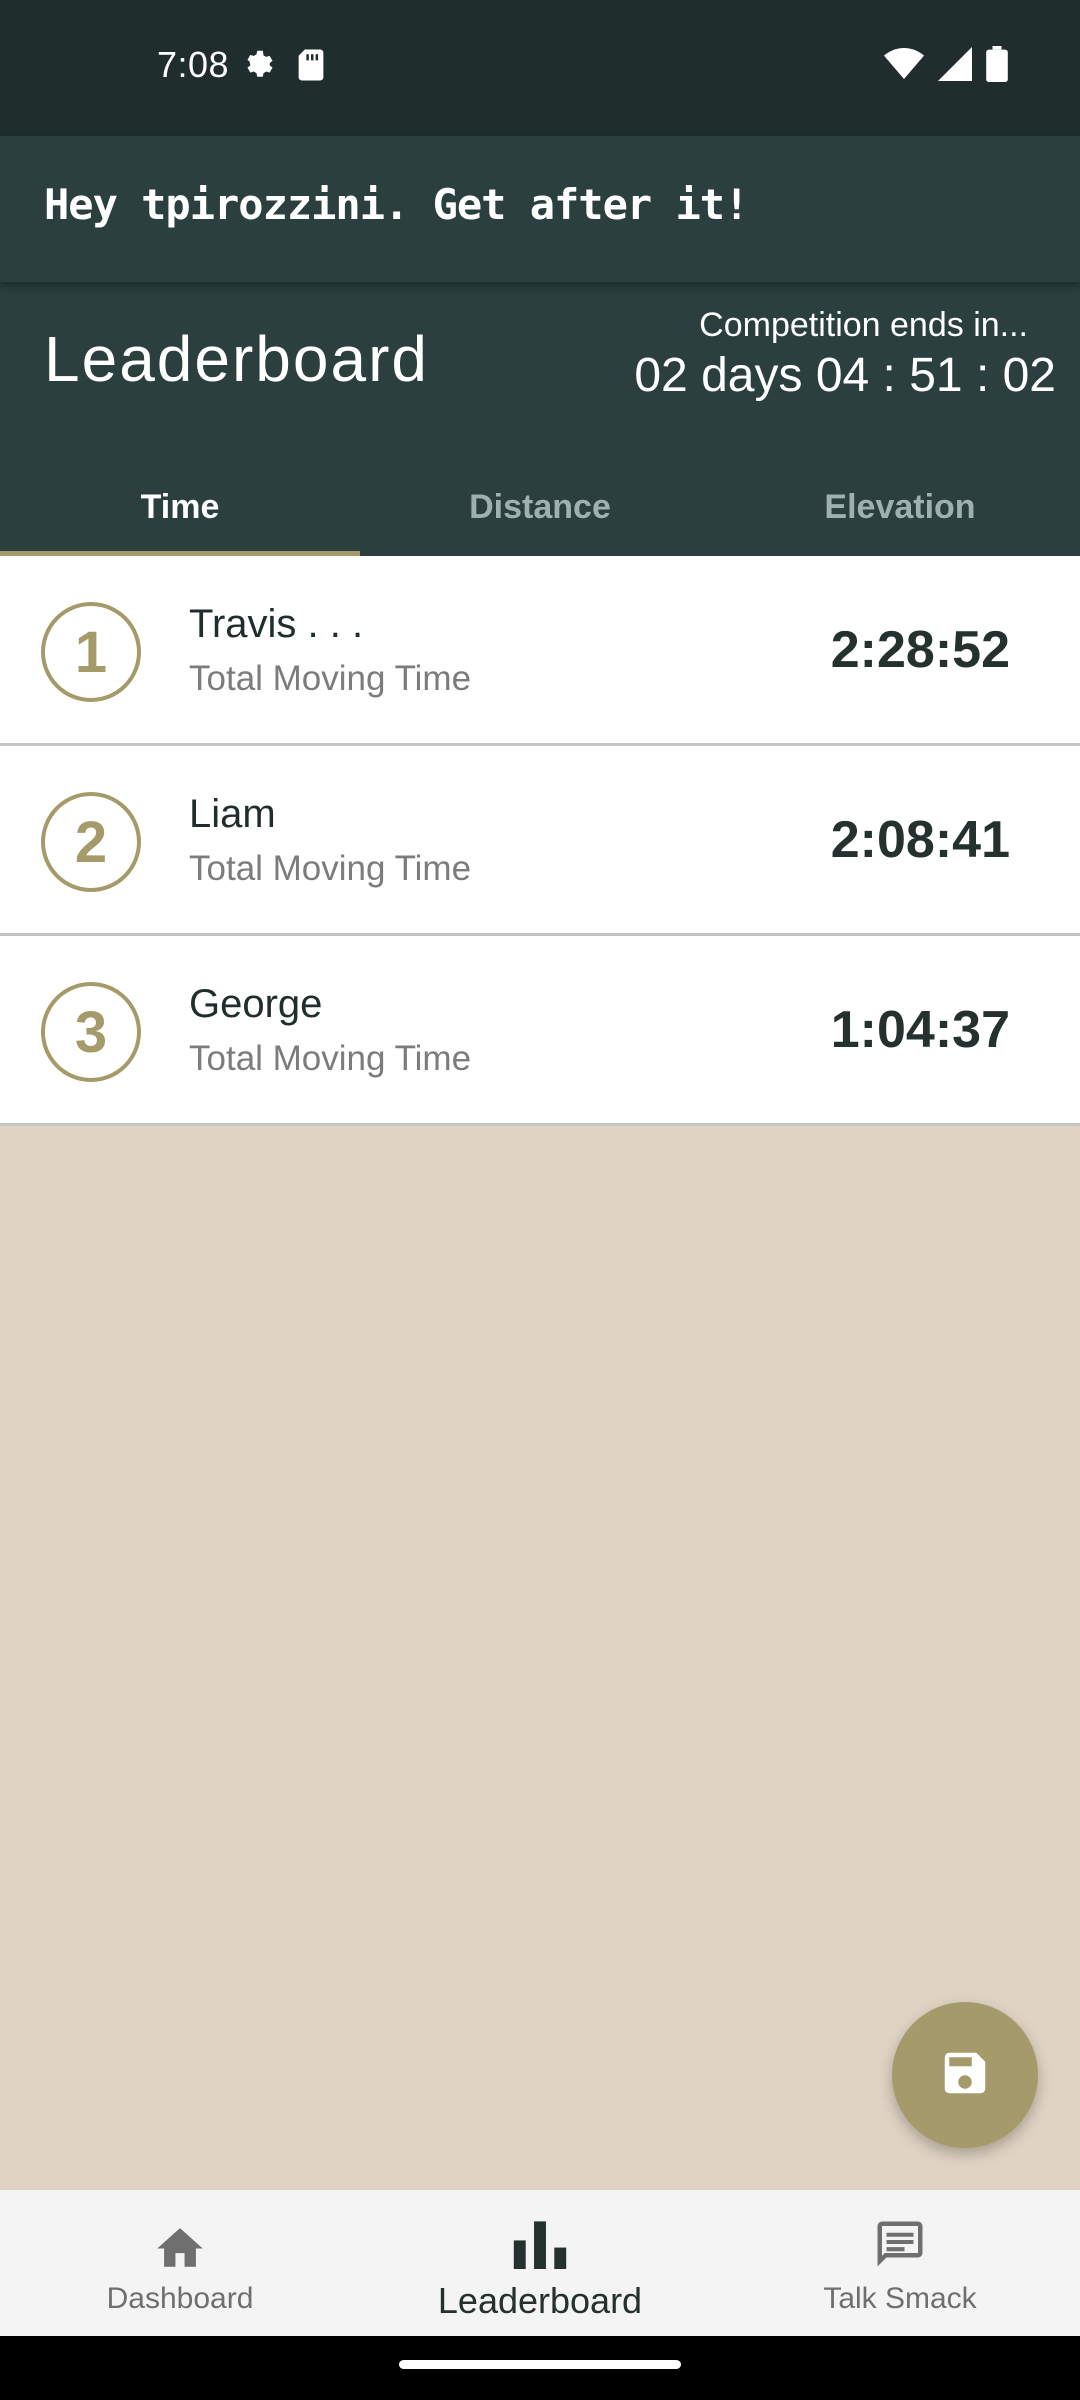  Describe the element at coordinates (540, 2364) in the screenshot. I see `home-gesture-handle` at that location.